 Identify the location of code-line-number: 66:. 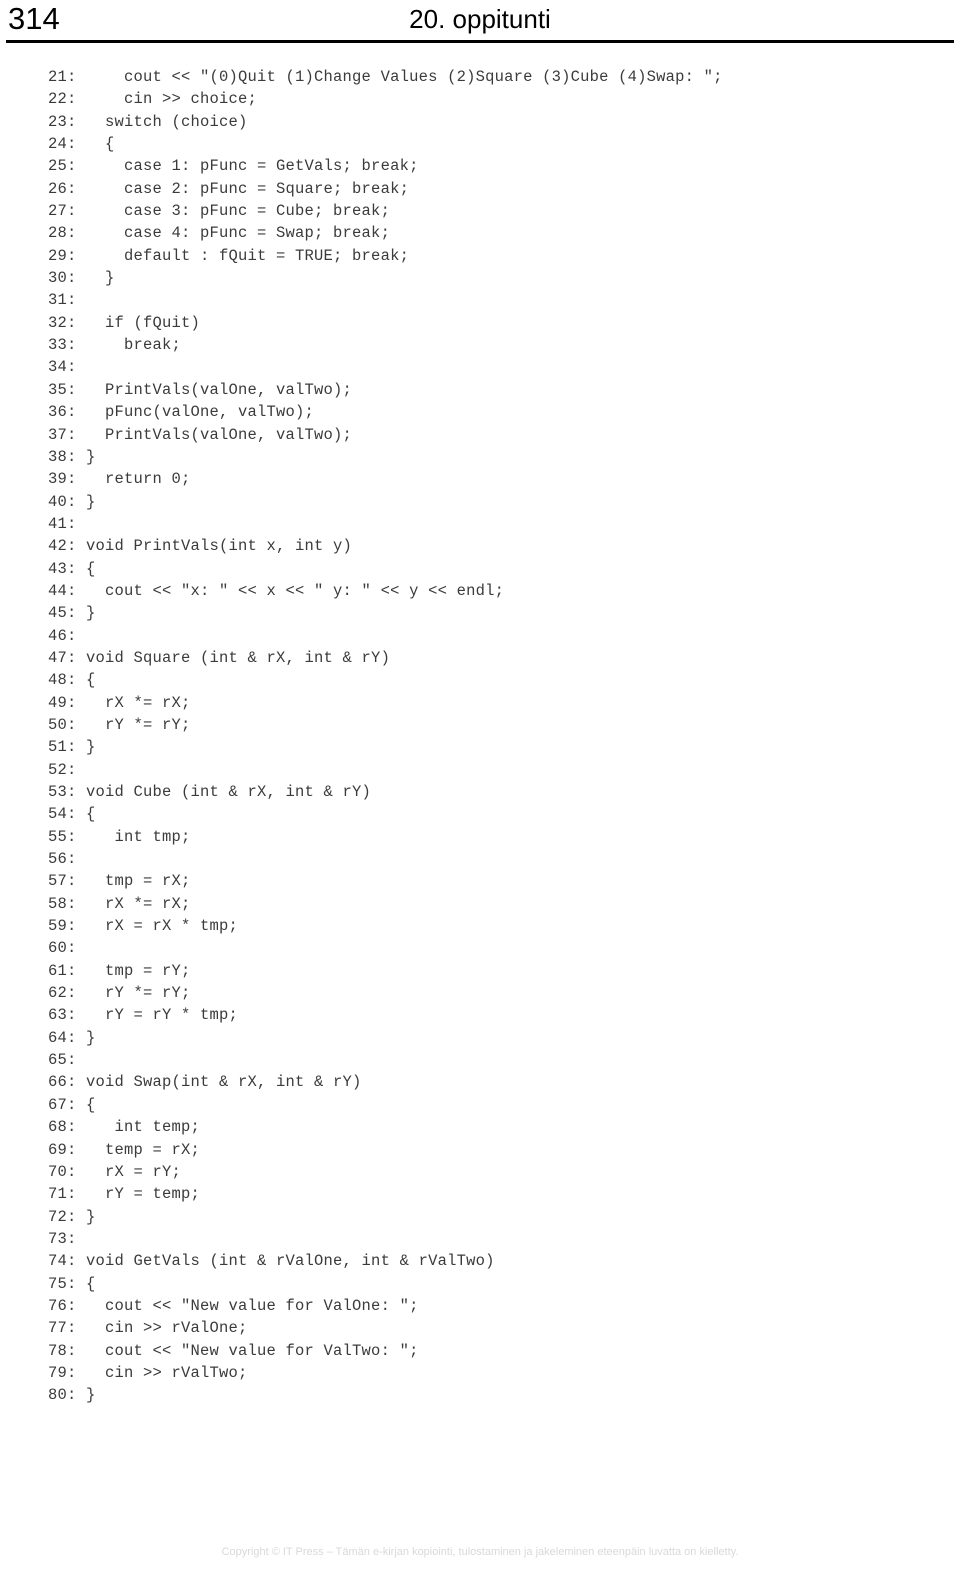
(62, 1082).